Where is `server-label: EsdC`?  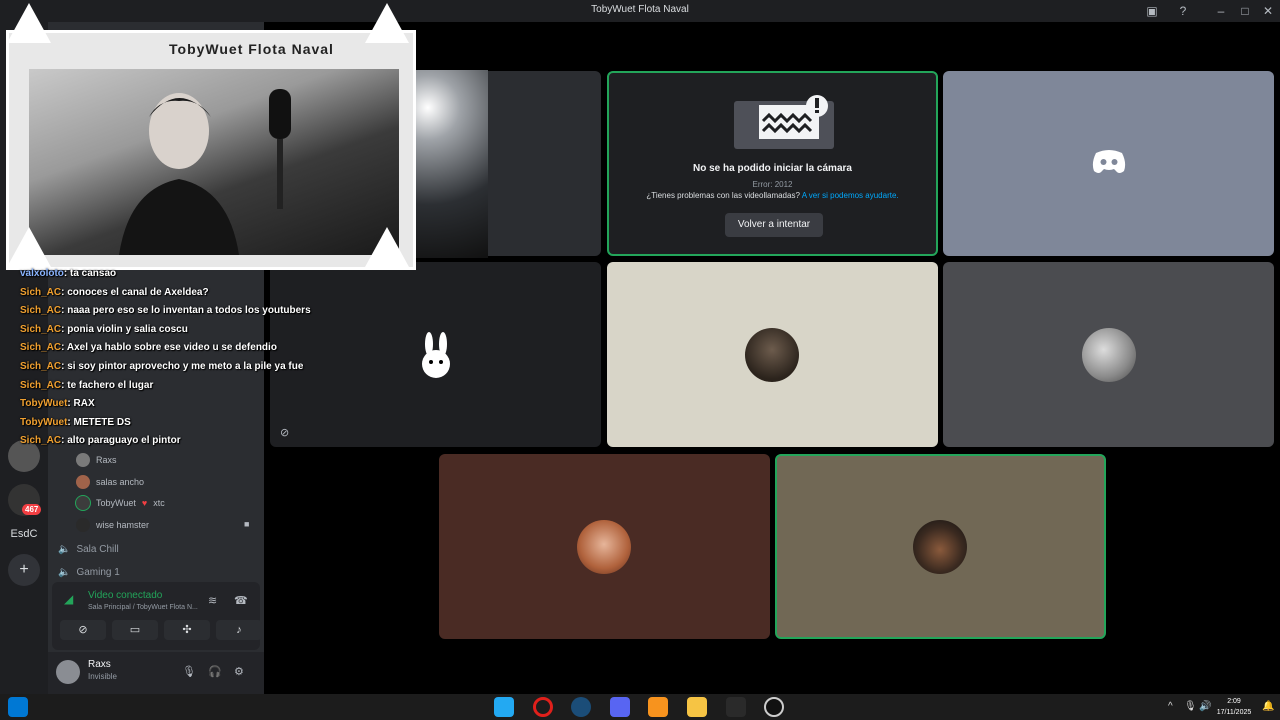
server-label: EsdC is located at coordinates (24, 534).